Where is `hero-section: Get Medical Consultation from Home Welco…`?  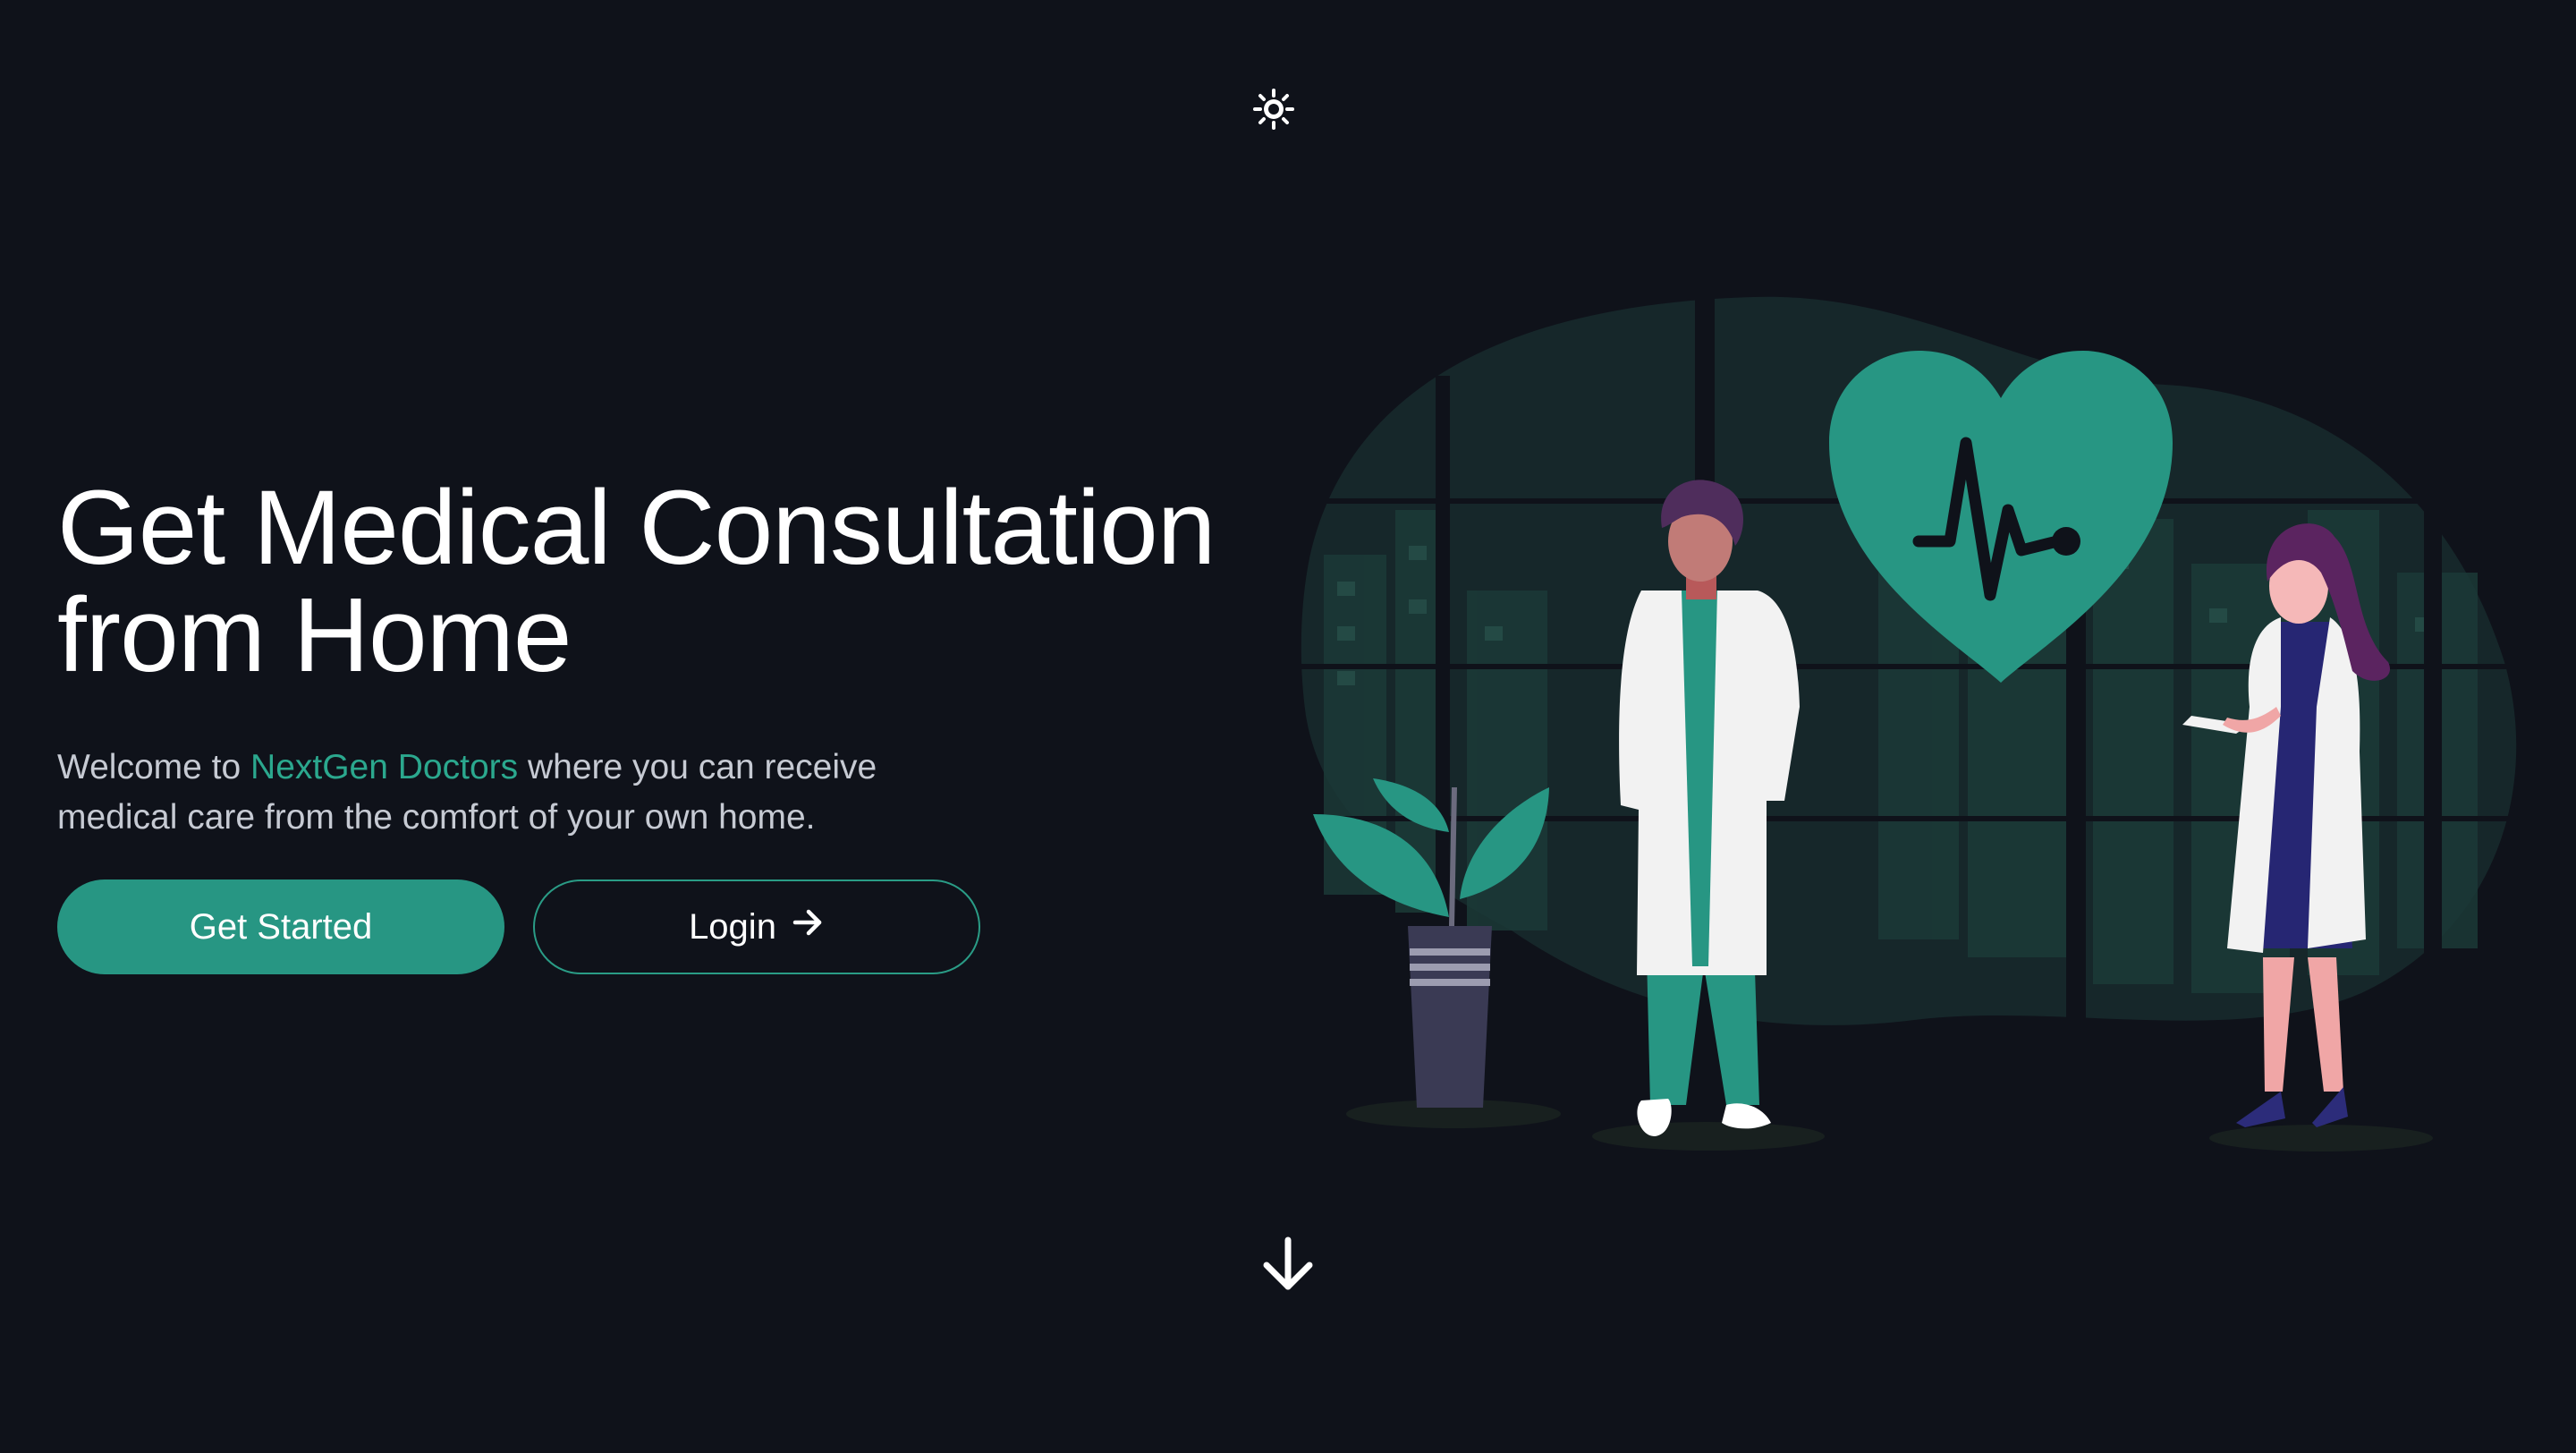
hero-section: Get Medical Consultation from Home Welco… is located at coordinates (683, 658).